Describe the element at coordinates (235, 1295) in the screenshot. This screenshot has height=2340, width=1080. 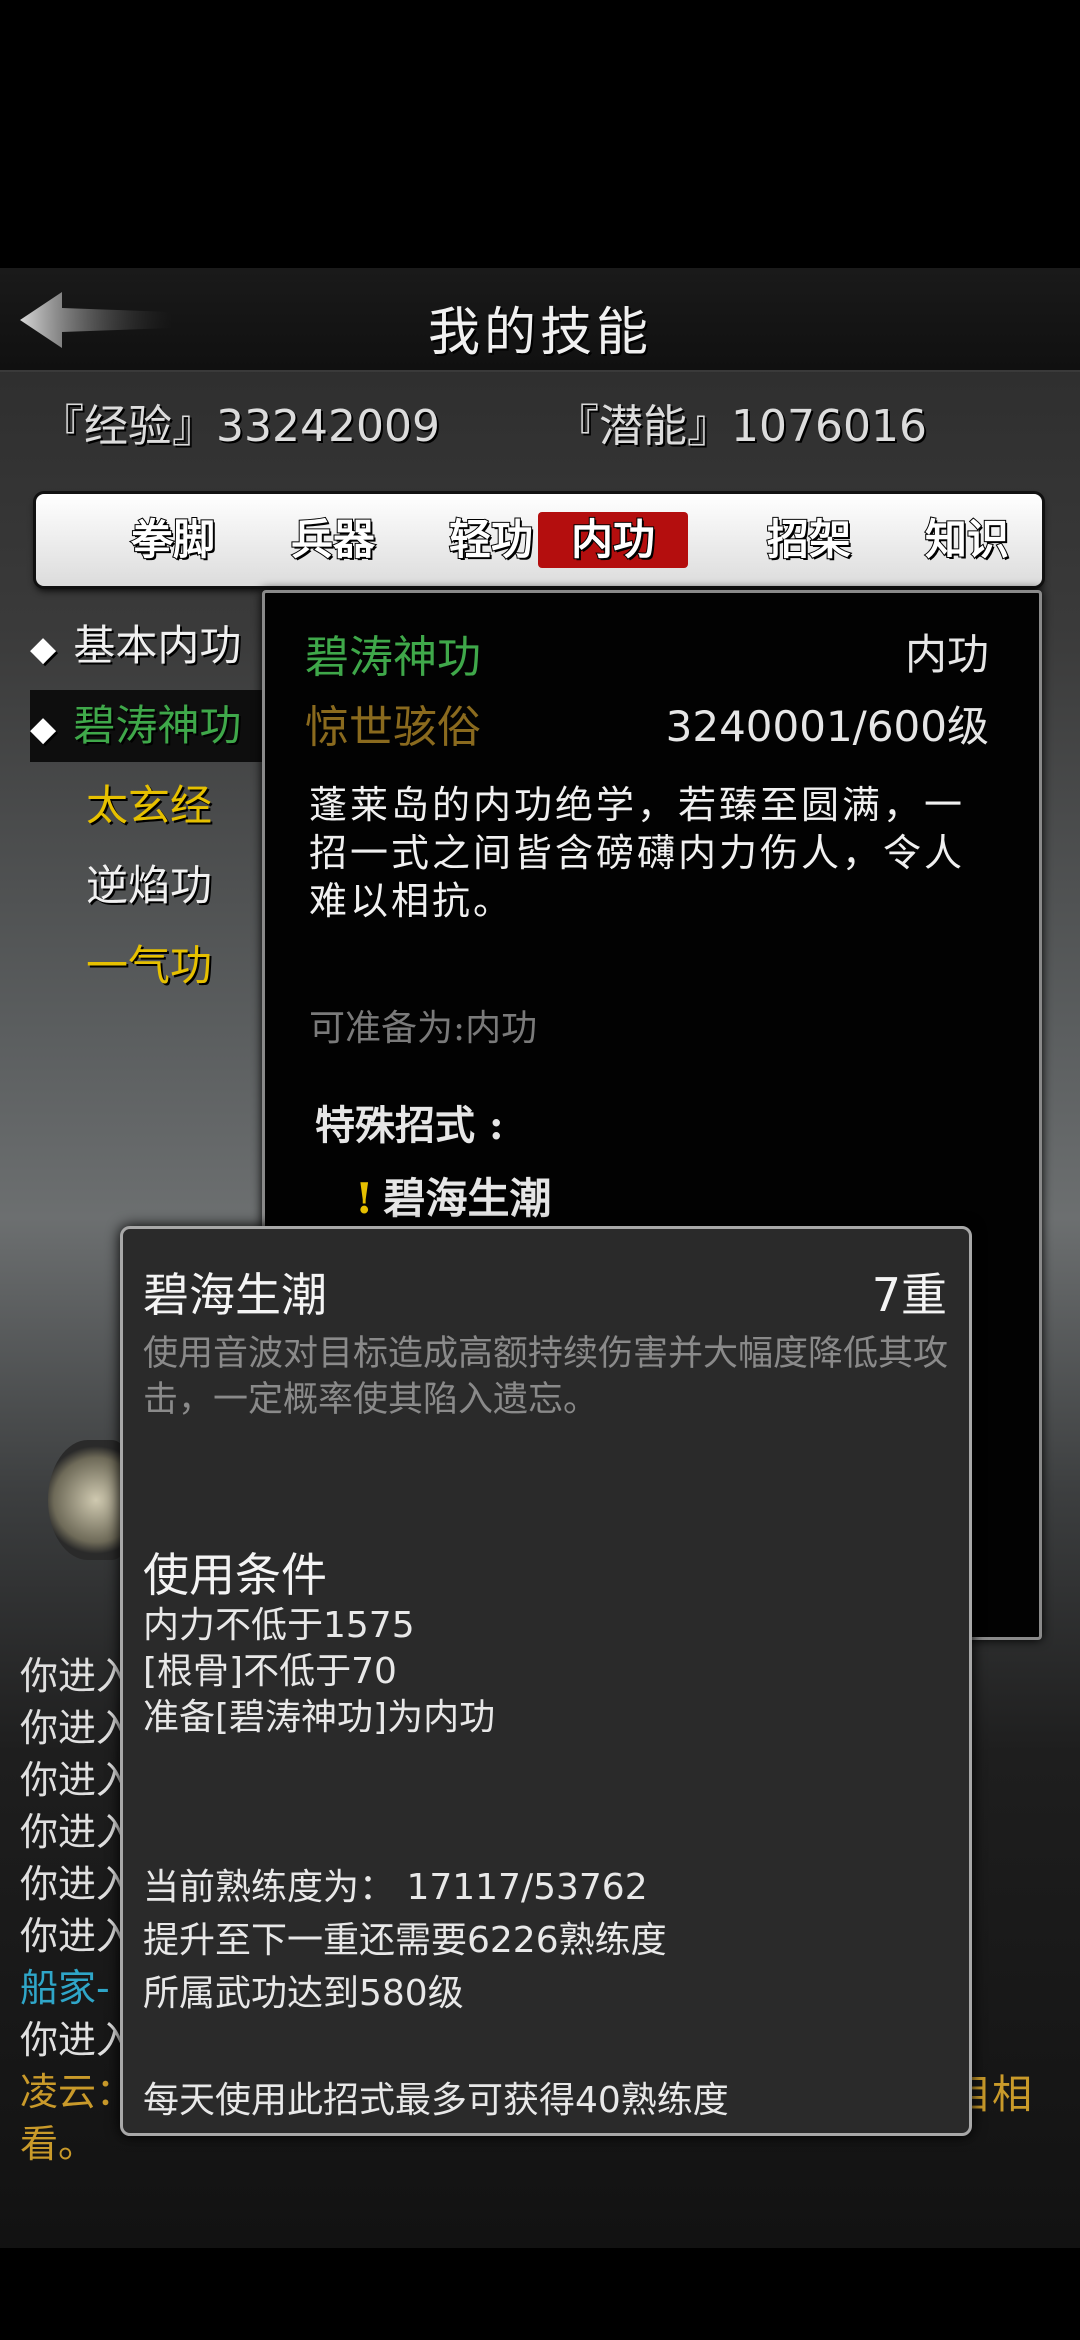
I see `move-title: 碧海生潮` at that location.